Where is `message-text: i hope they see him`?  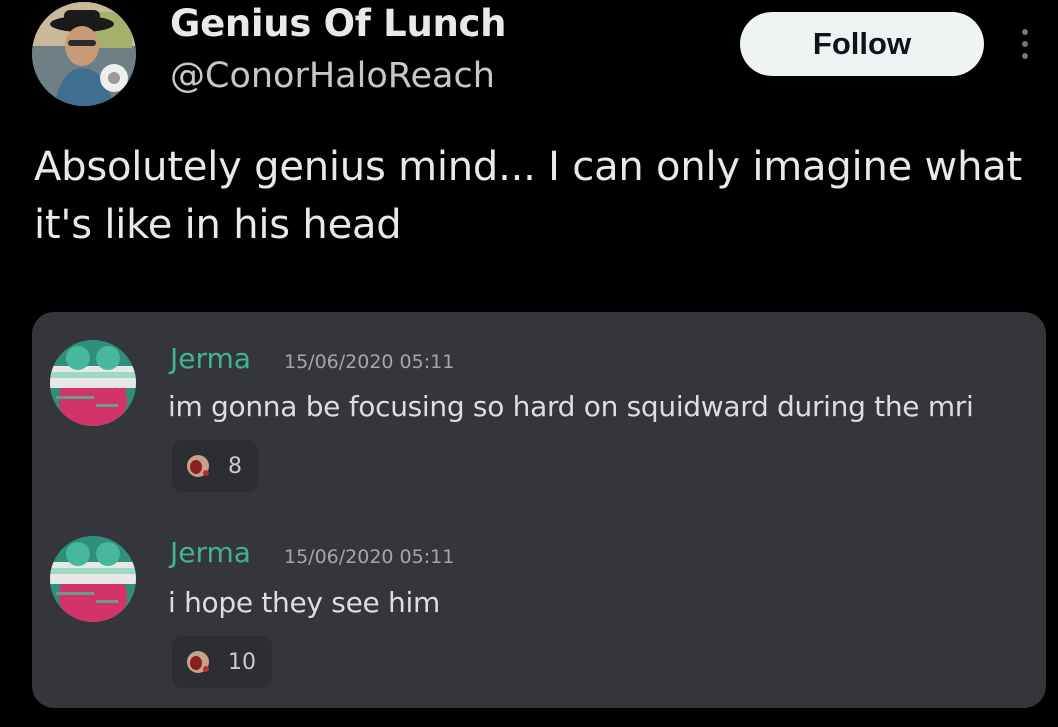
message-text: i hope they see him is located at coordinates (304, 602).